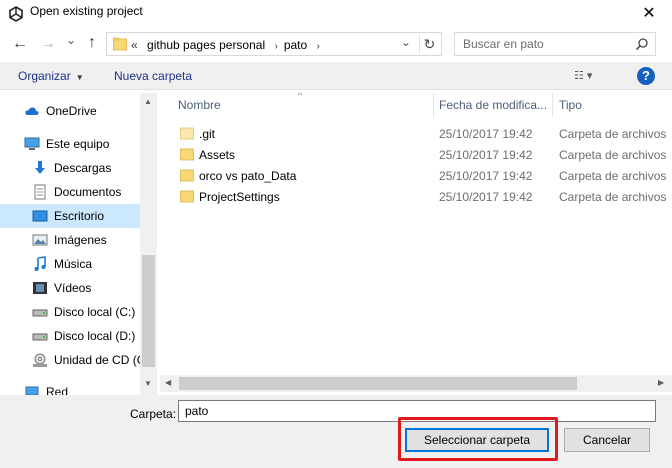  I want to click on breadcrumb-overflow: «, so click(134, 45).